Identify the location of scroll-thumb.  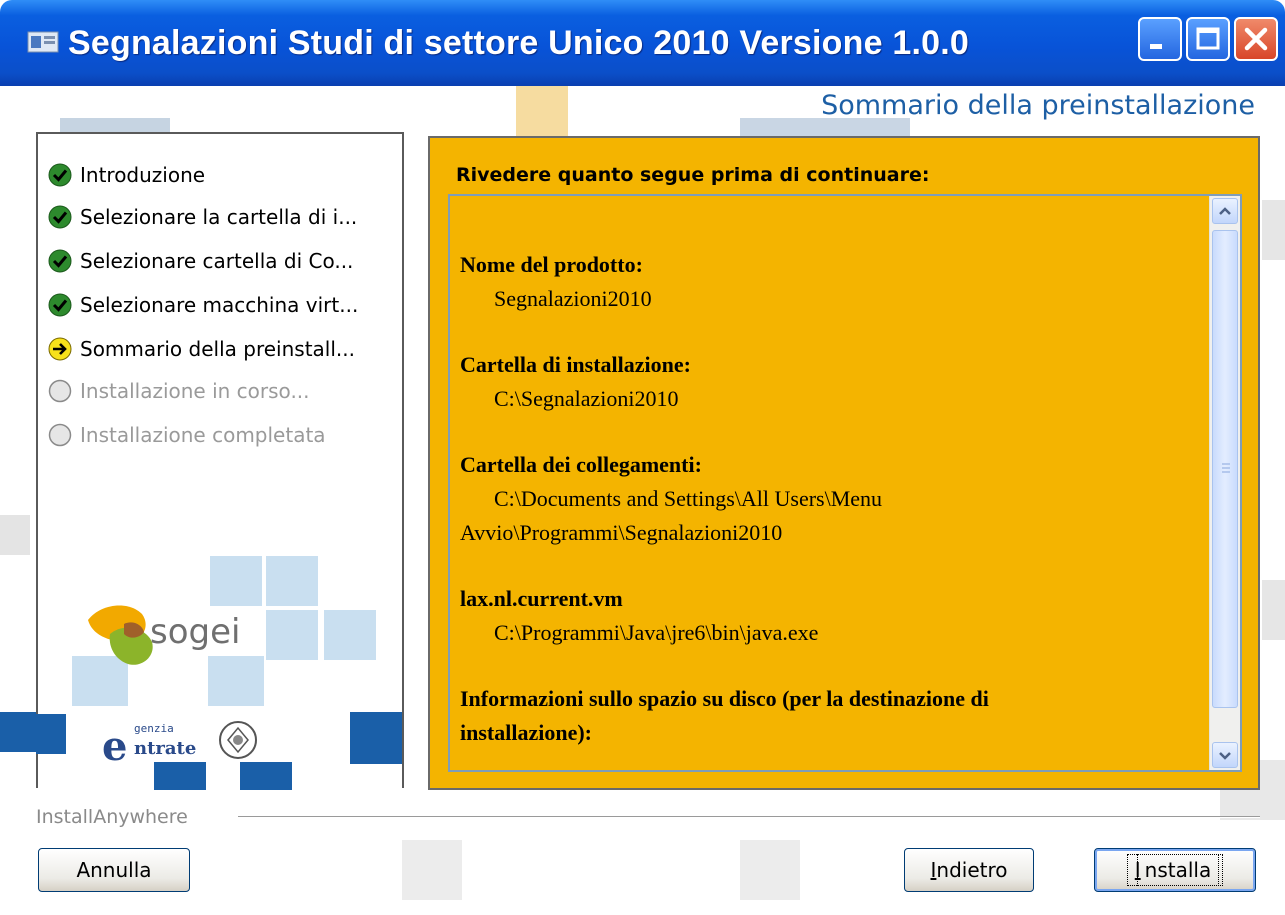
(1225, 469).